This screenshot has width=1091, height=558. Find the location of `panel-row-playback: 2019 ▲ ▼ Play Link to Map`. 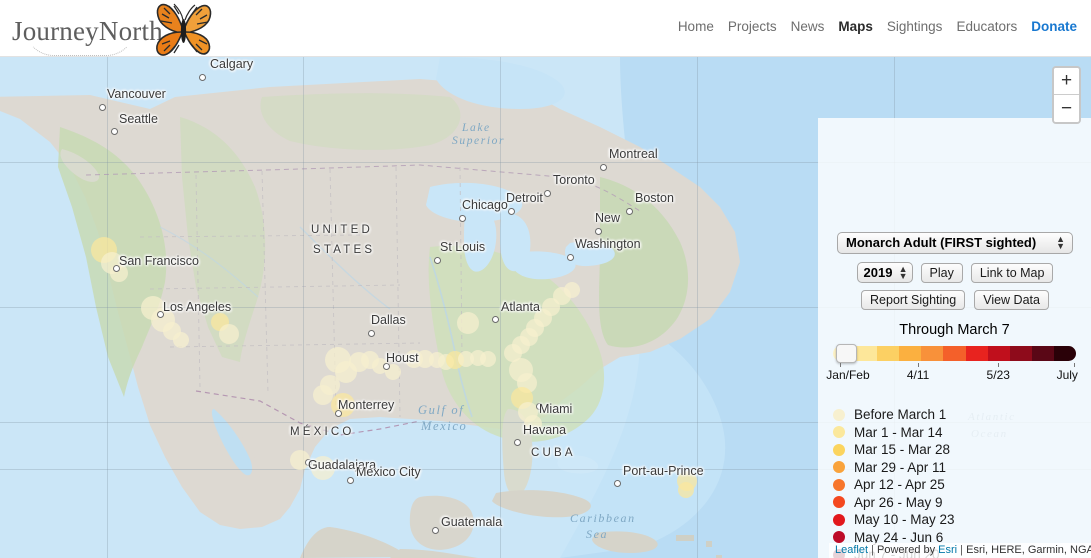

panel-row-playback: 2019 ▲ ▼ Play Link to Map is located at coordinates (955, 272).